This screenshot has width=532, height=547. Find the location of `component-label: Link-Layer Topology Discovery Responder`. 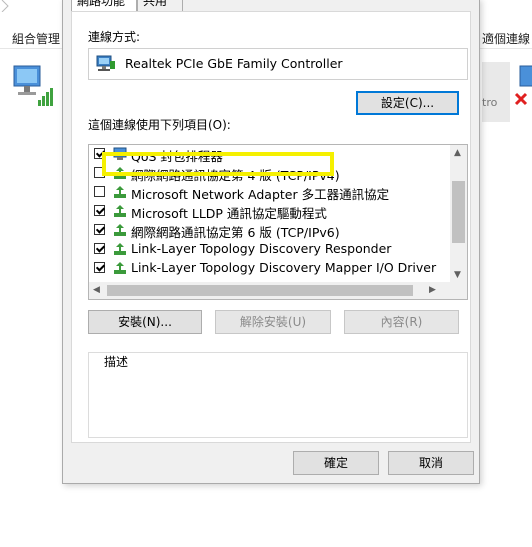

component-label: Link-Layer Topology Discovery Responder is located at coordinates (261, 248).